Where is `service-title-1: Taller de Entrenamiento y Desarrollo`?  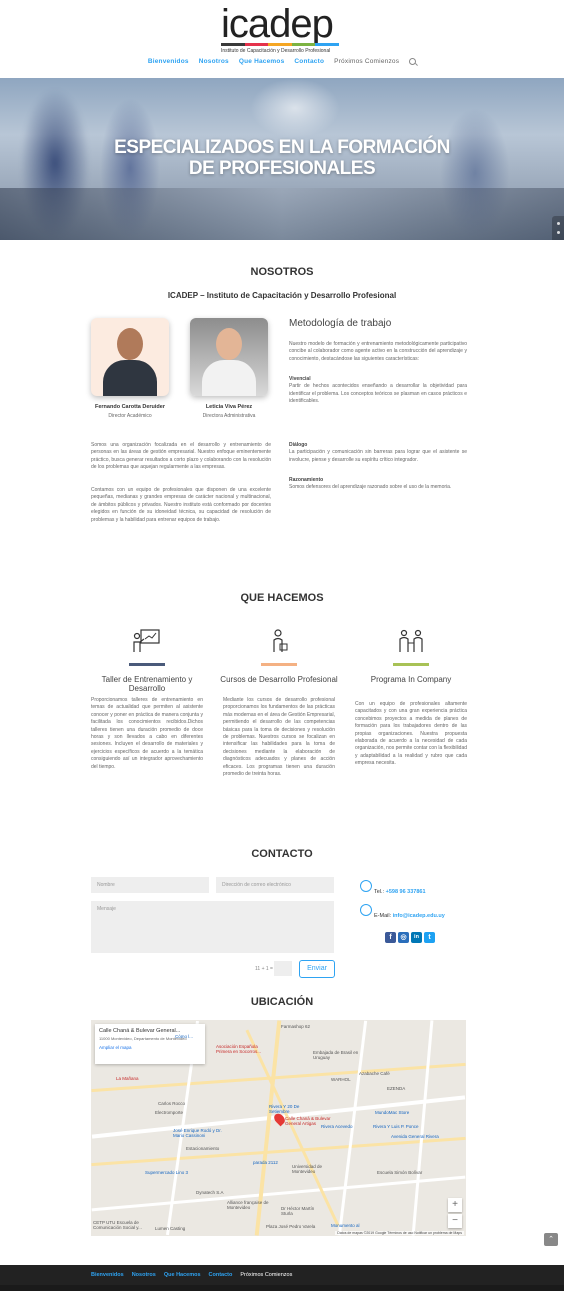
service-title-1: Taller de Entrenamiento y Desarrollo is located at coordinates (147, 684).